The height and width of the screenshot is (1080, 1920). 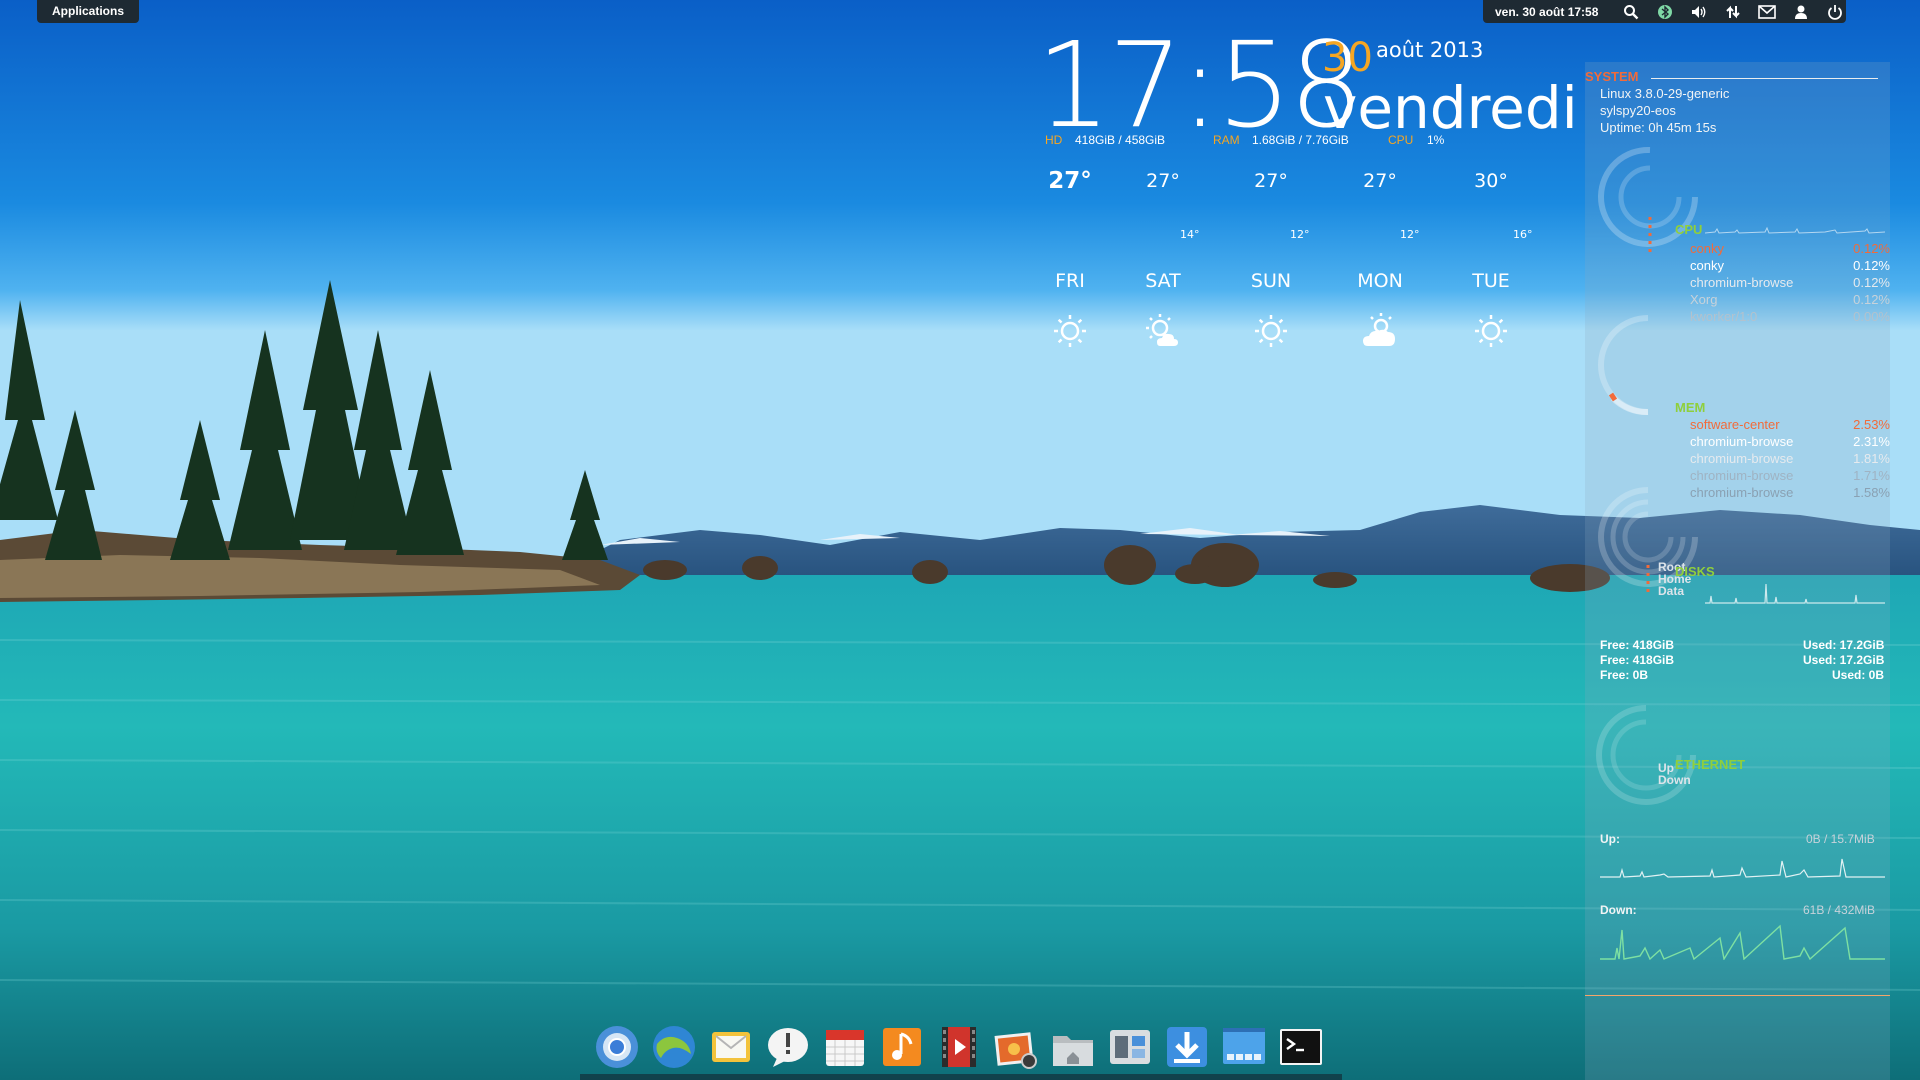 What do you see at coordinates (960, 12) in the screenshot?
I see `top-panel: Applications ven. 30 août 17:58` at bounding box center [960, 12].